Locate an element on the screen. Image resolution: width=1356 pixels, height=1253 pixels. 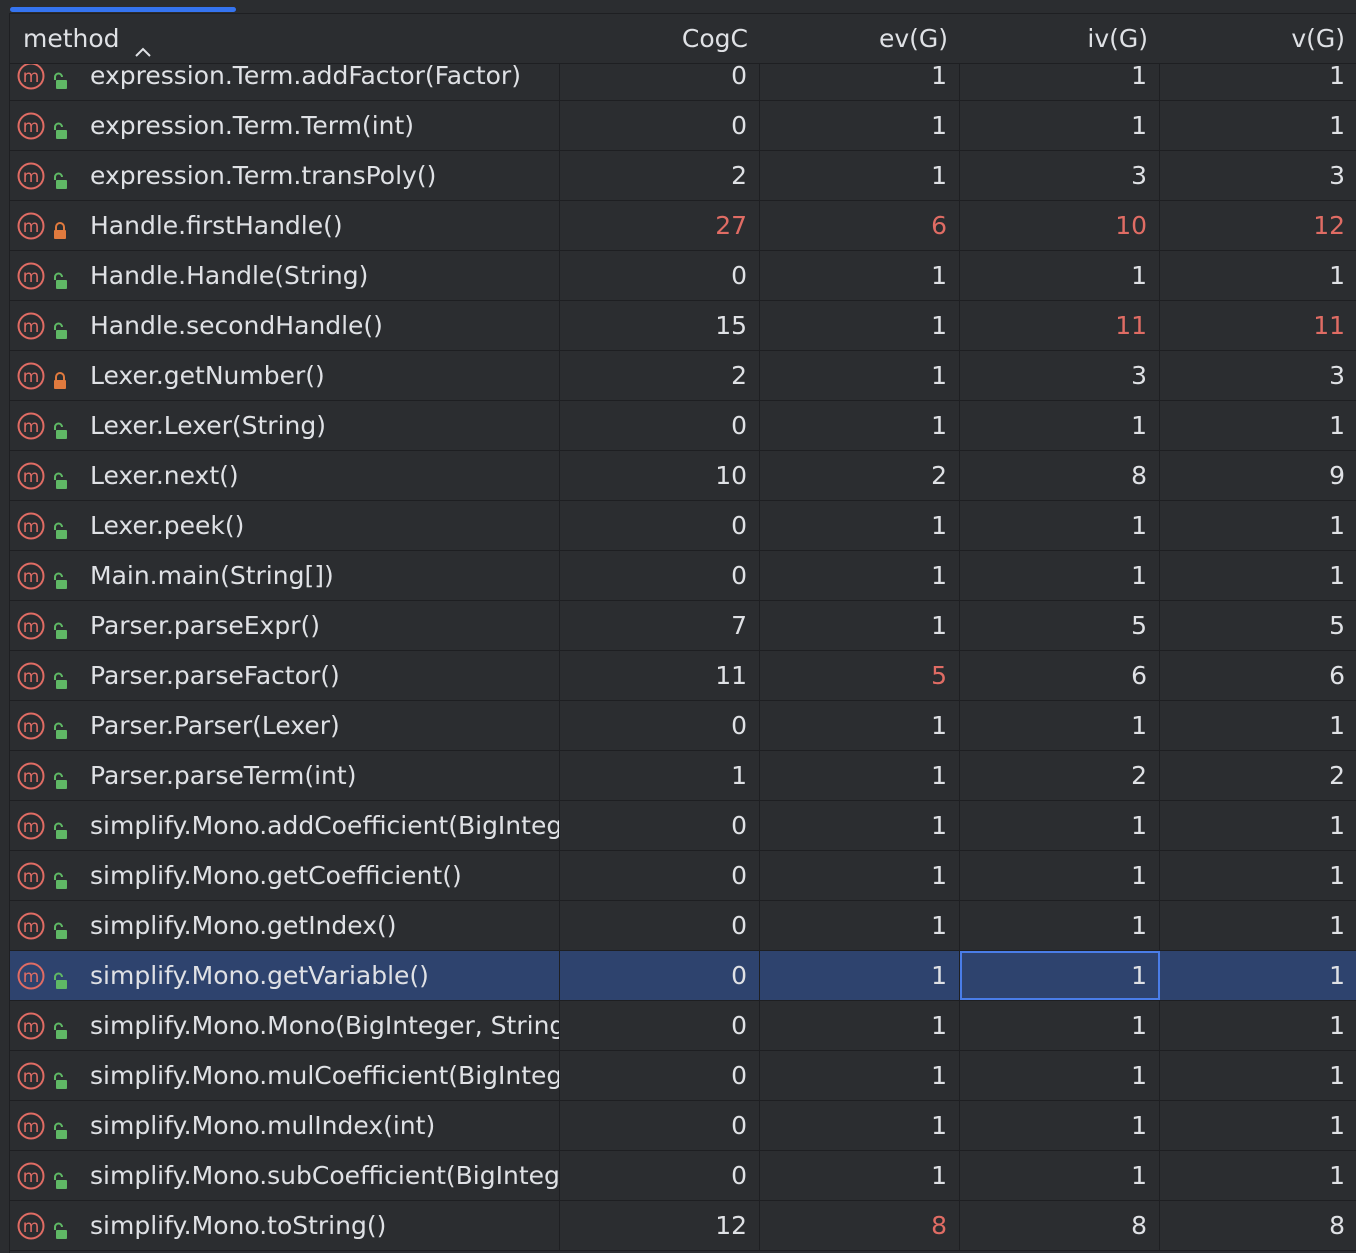
cogc-cell: 12 is located at coordinates (660, 1225).